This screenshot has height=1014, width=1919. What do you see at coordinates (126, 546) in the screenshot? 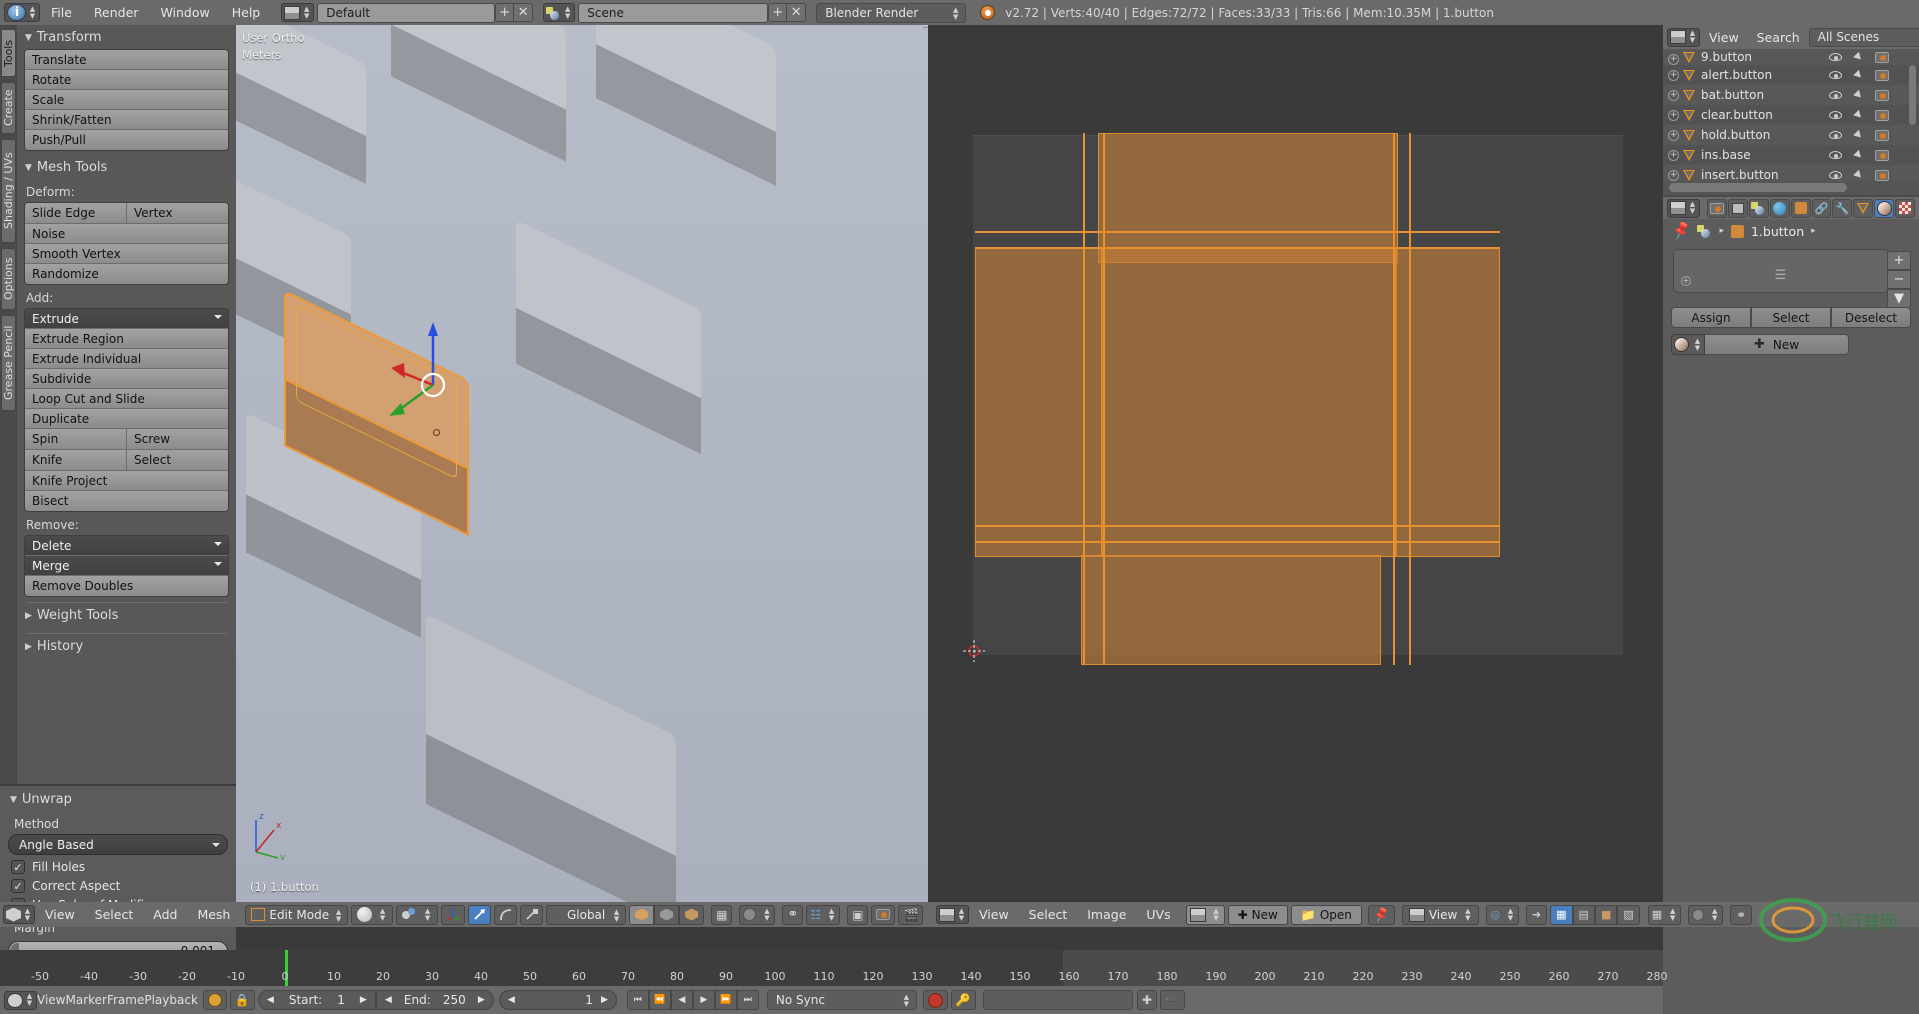
I see `delete-button: Delete` at bounding box center [126, 546].